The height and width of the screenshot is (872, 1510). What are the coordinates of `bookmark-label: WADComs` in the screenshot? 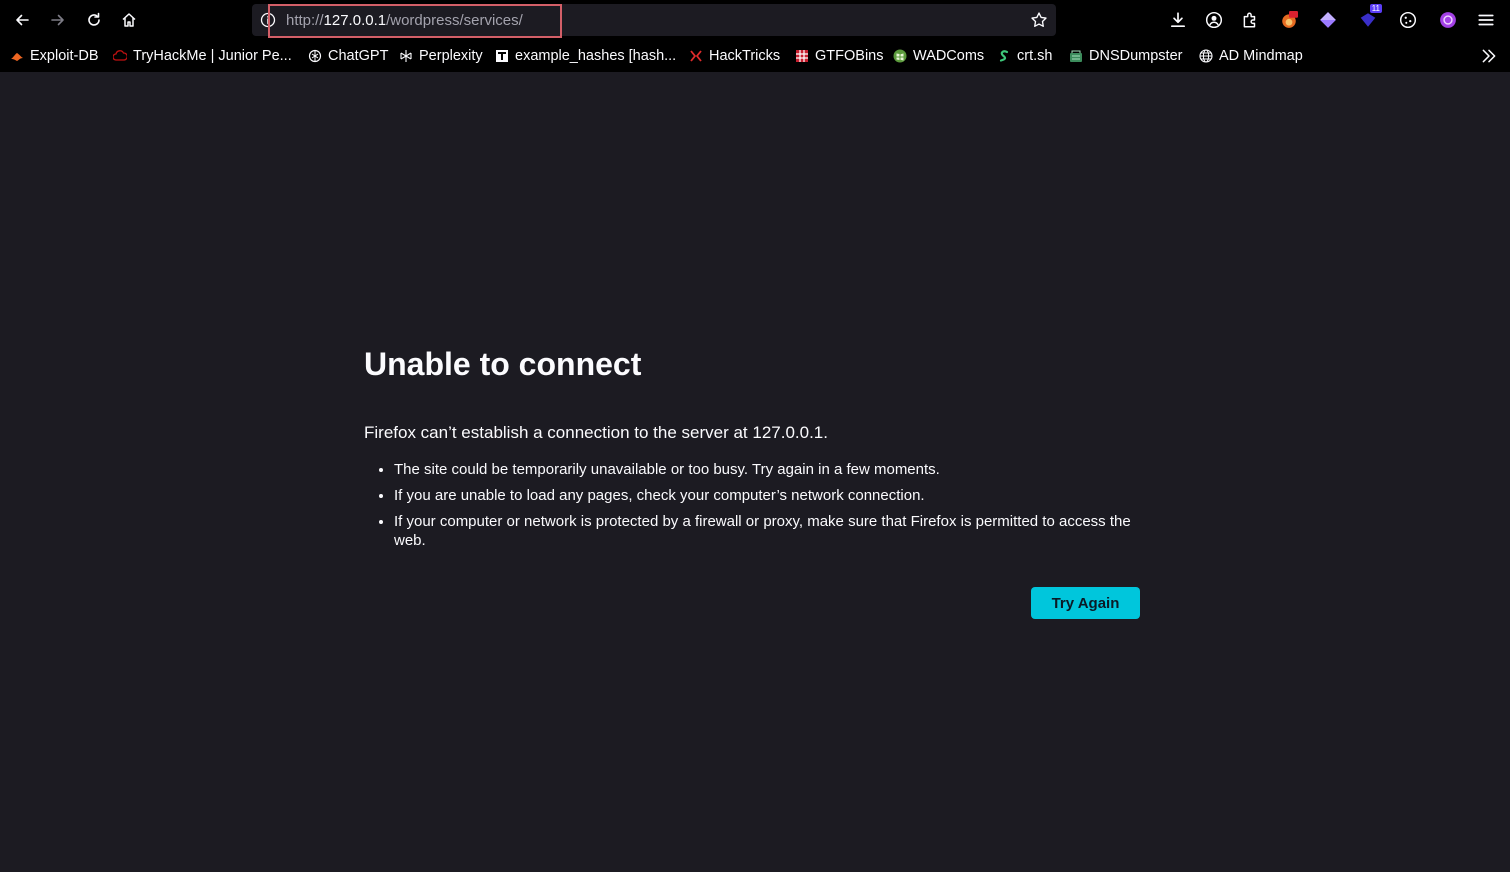 It's located at (949, 56).